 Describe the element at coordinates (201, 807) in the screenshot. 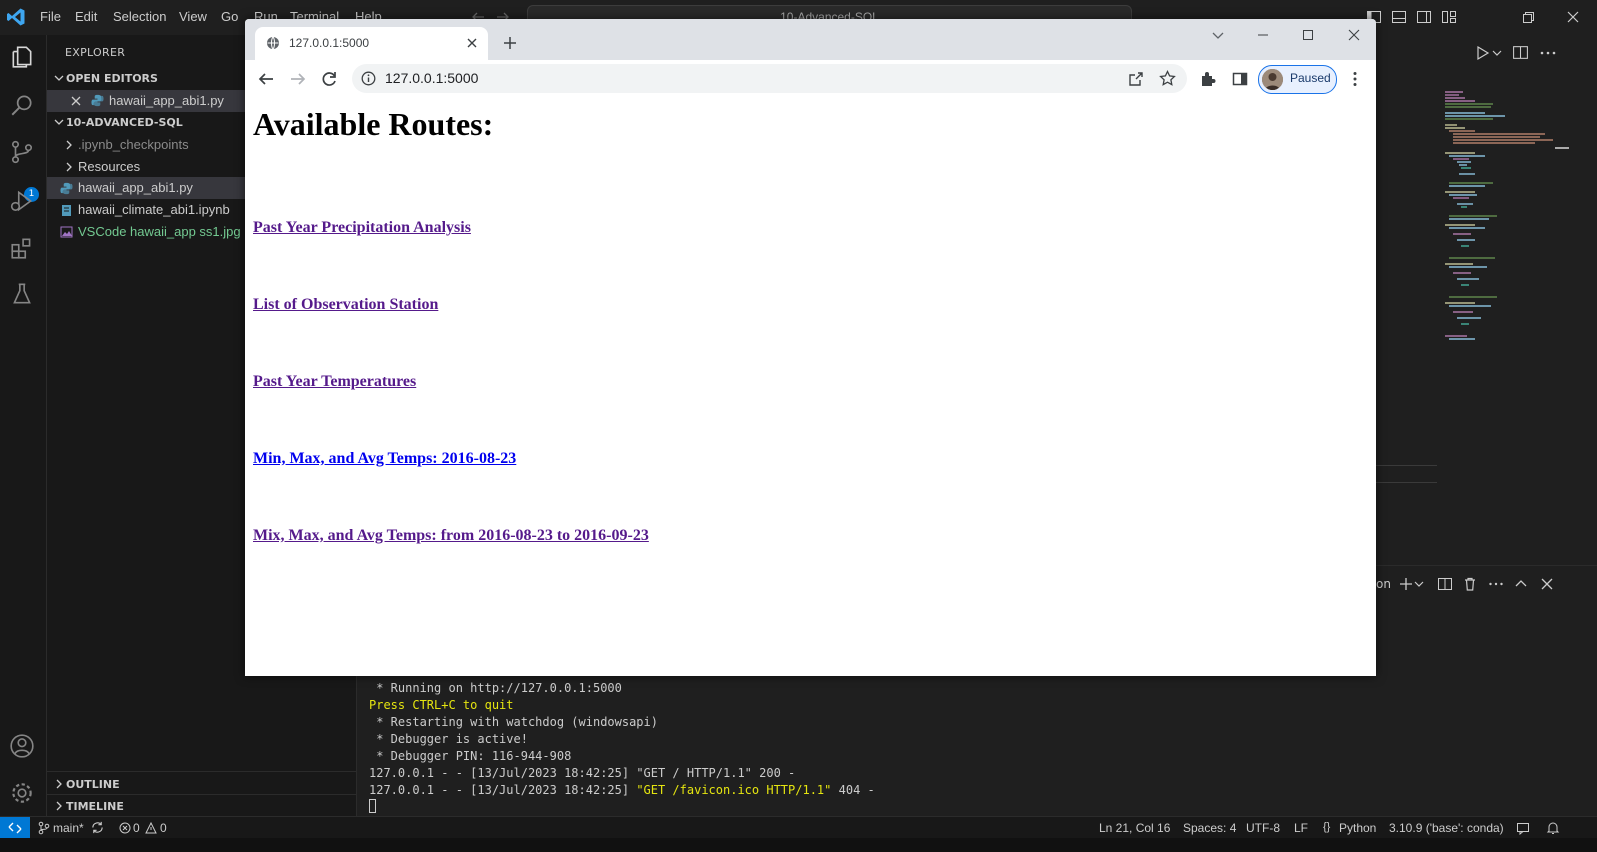

I see `timeline-header: TIMELINE` at that location.